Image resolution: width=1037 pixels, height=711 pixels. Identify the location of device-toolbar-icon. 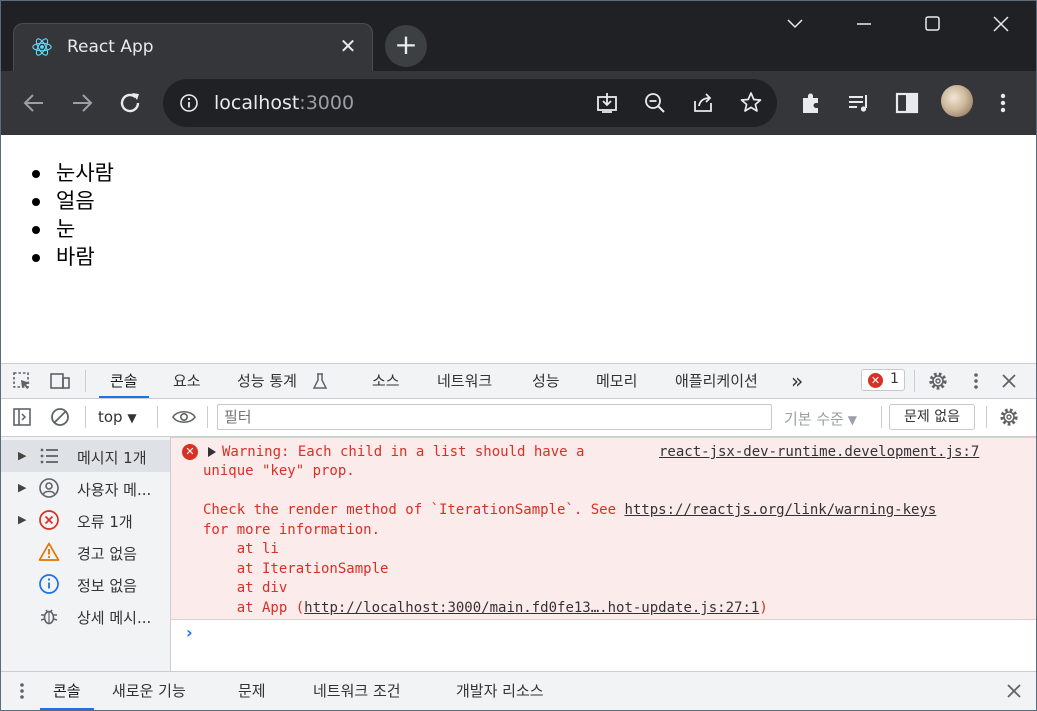
(60, 381).